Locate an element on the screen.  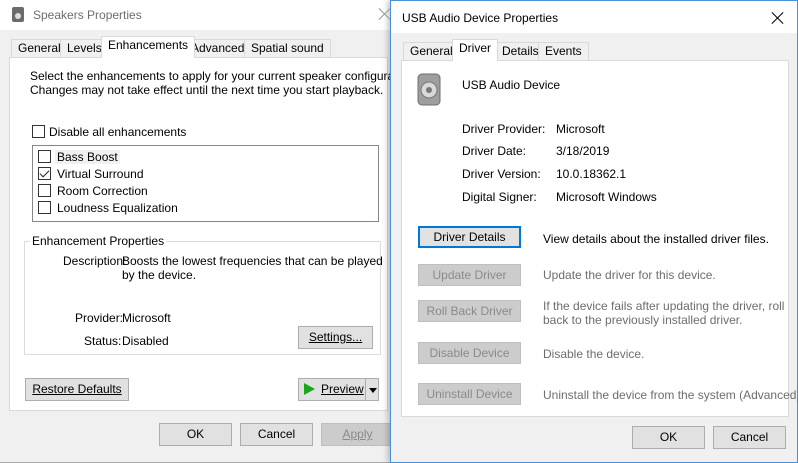
usb-window-title: USB Audio Device Properties is located at coordinates (480, 18).